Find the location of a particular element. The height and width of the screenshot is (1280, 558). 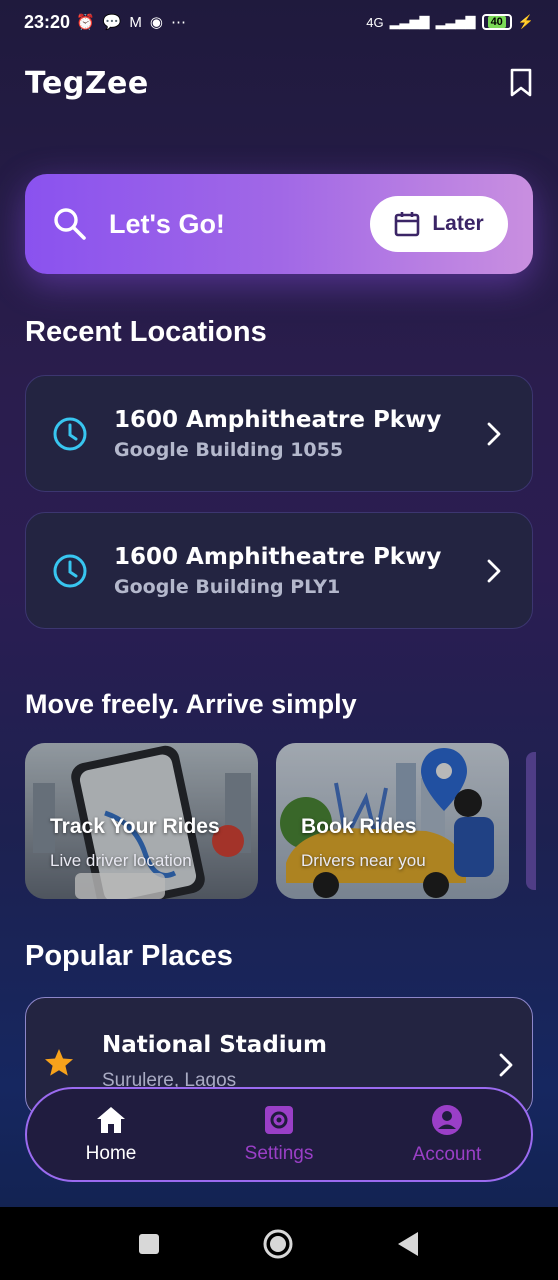

notification-icons: ⏰ 💬 M ◉ ⋯ is located at coordinates (131, 22).